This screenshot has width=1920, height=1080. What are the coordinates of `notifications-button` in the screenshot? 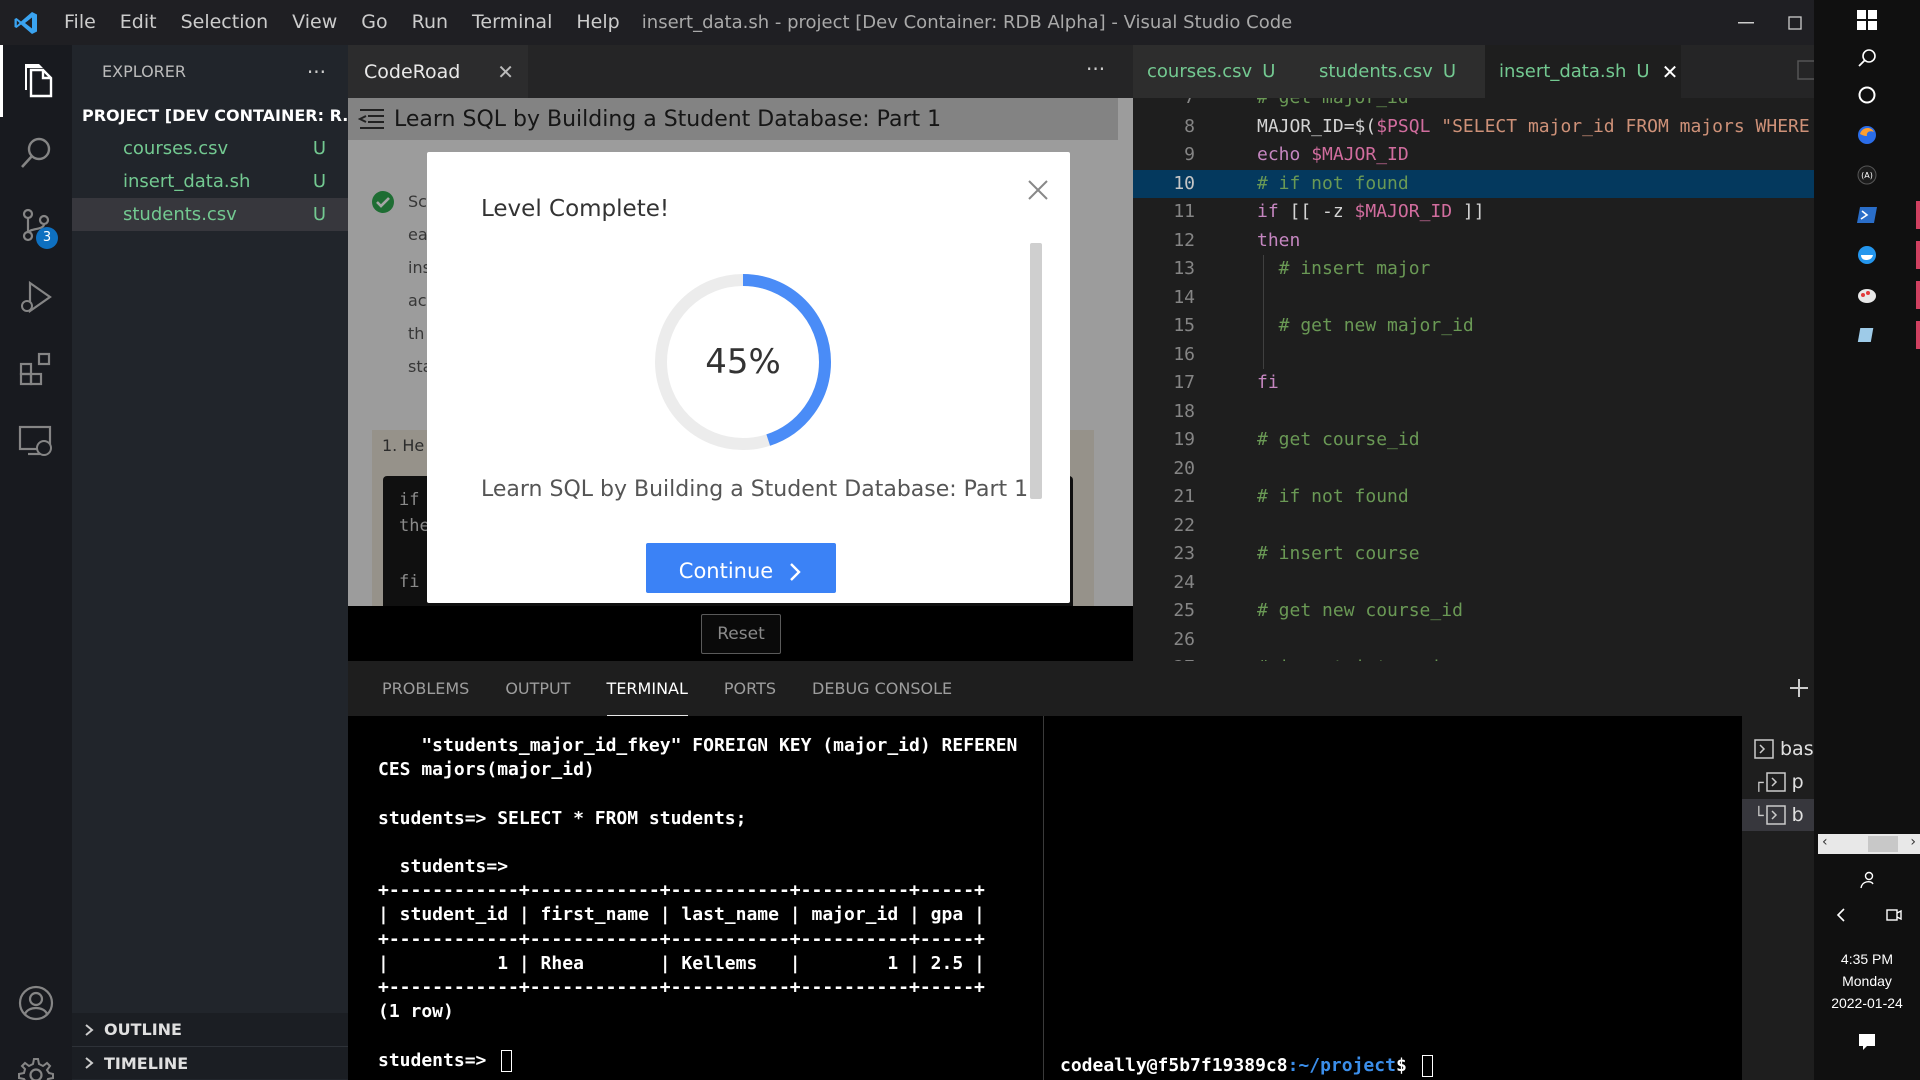 It's located at (1867, 1042).